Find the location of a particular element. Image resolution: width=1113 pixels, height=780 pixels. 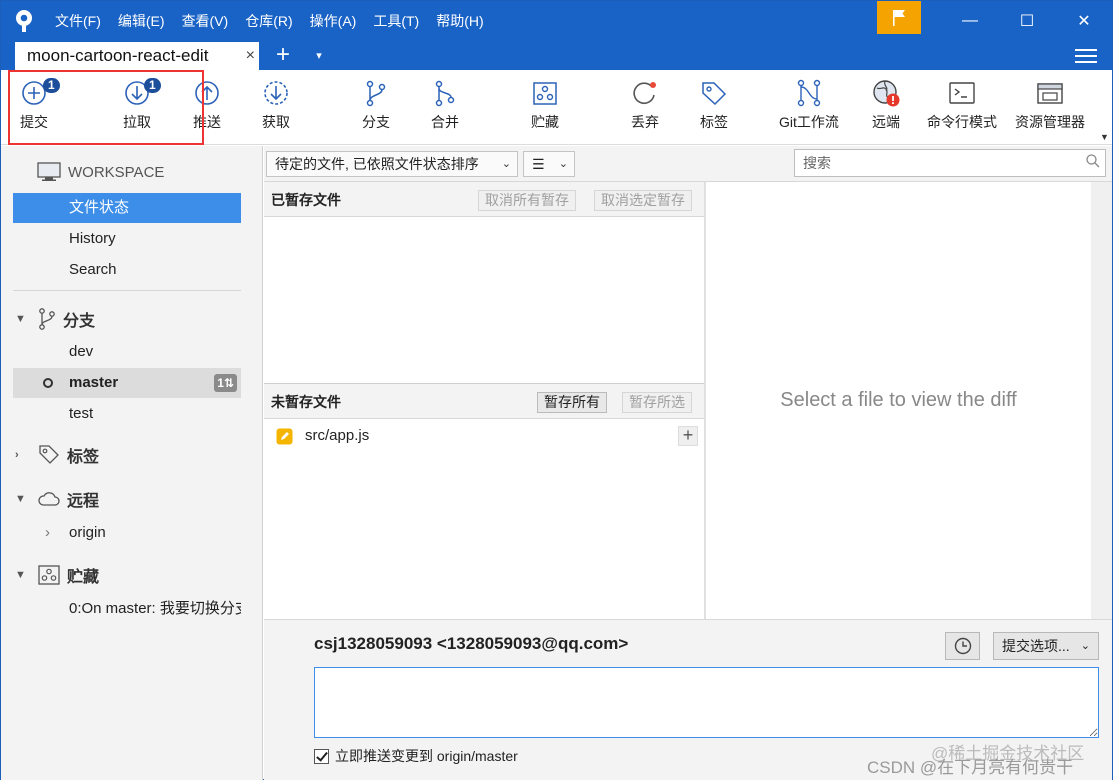

unstage-selected-button: 取消选定暂存 is located at coordinates (643, 200).